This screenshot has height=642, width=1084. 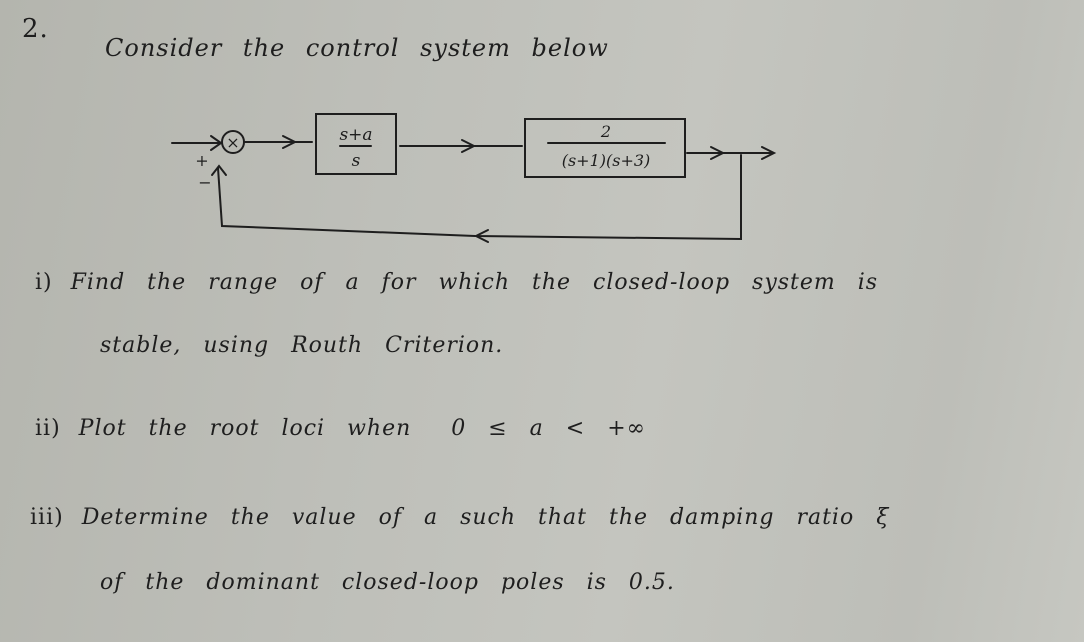 What do you see at coordinates (204, 182) in the screenshot?
I see `minus-sign: −` at bounding box center [204, 182].